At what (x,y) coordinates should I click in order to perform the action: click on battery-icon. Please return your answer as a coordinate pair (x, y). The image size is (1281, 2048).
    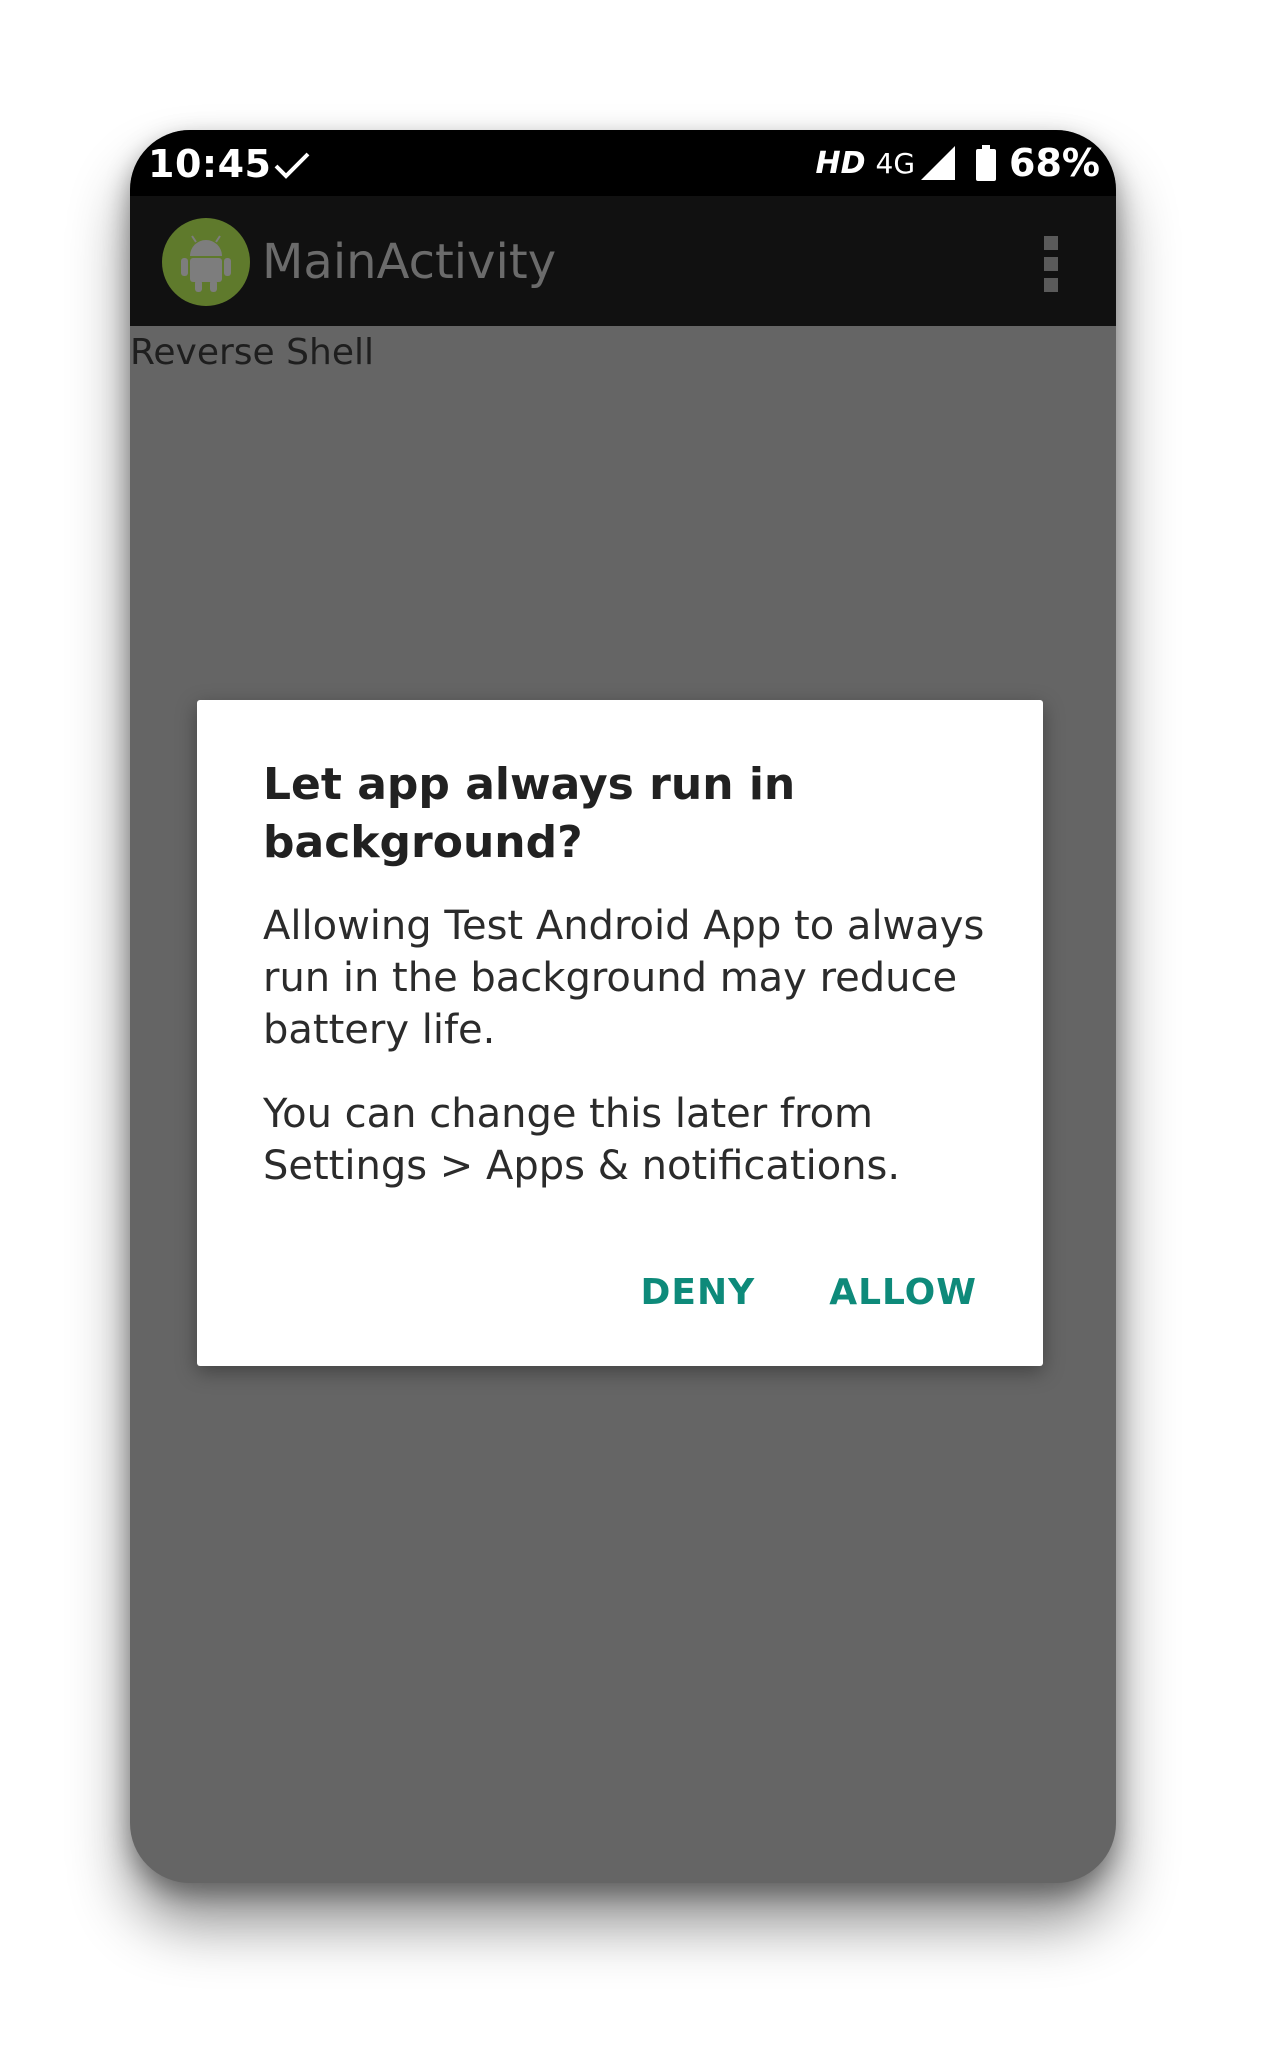
    Looking at the image, I should click on (986, 163).